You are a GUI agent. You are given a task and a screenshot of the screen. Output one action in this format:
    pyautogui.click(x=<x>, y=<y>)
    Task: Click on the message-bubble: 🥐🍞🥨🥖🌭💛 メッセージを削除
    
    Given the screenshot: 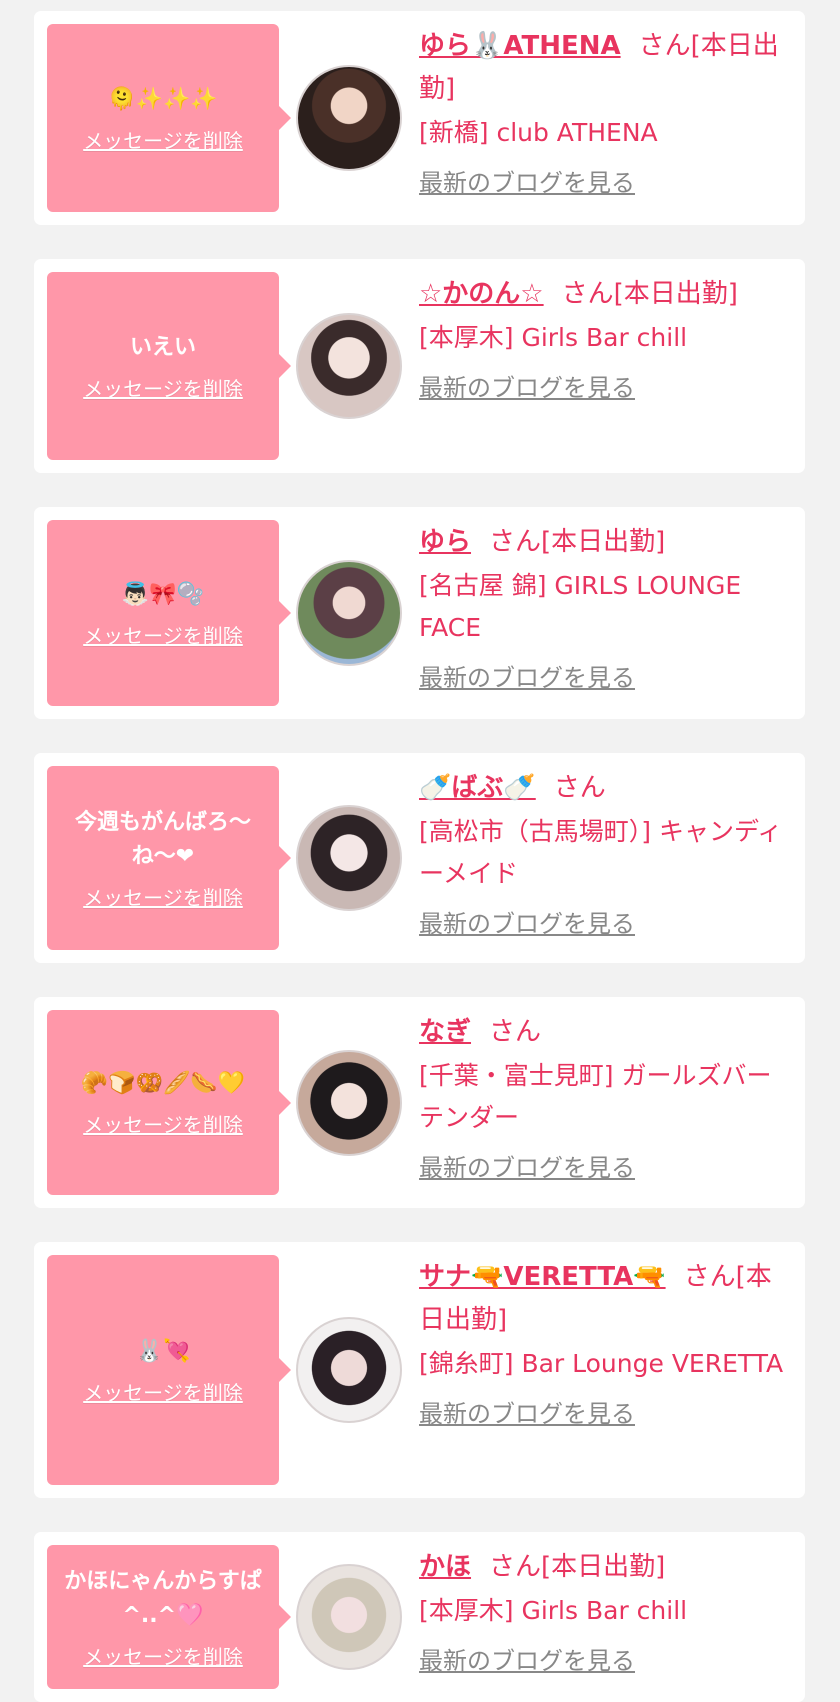 What is the action you would take?
    pyautogui.click(x=169, y=1102)
    